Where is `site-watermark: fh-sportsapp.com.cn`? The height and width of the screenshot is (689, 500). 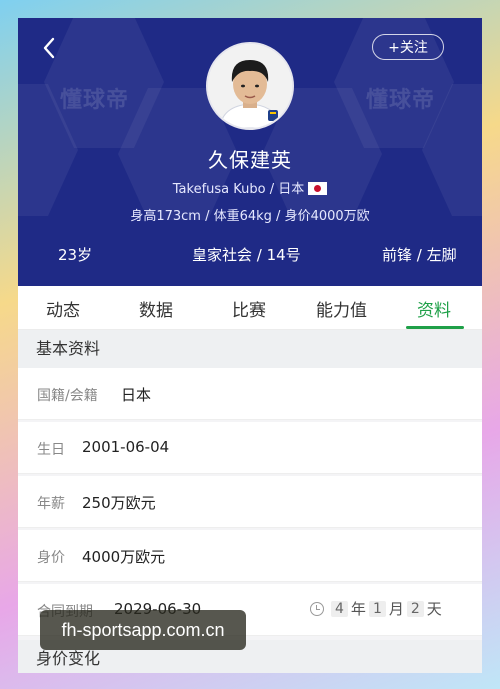
site-watermark: fh-sportsapp.com.cn is located at coordinates (143, 630).